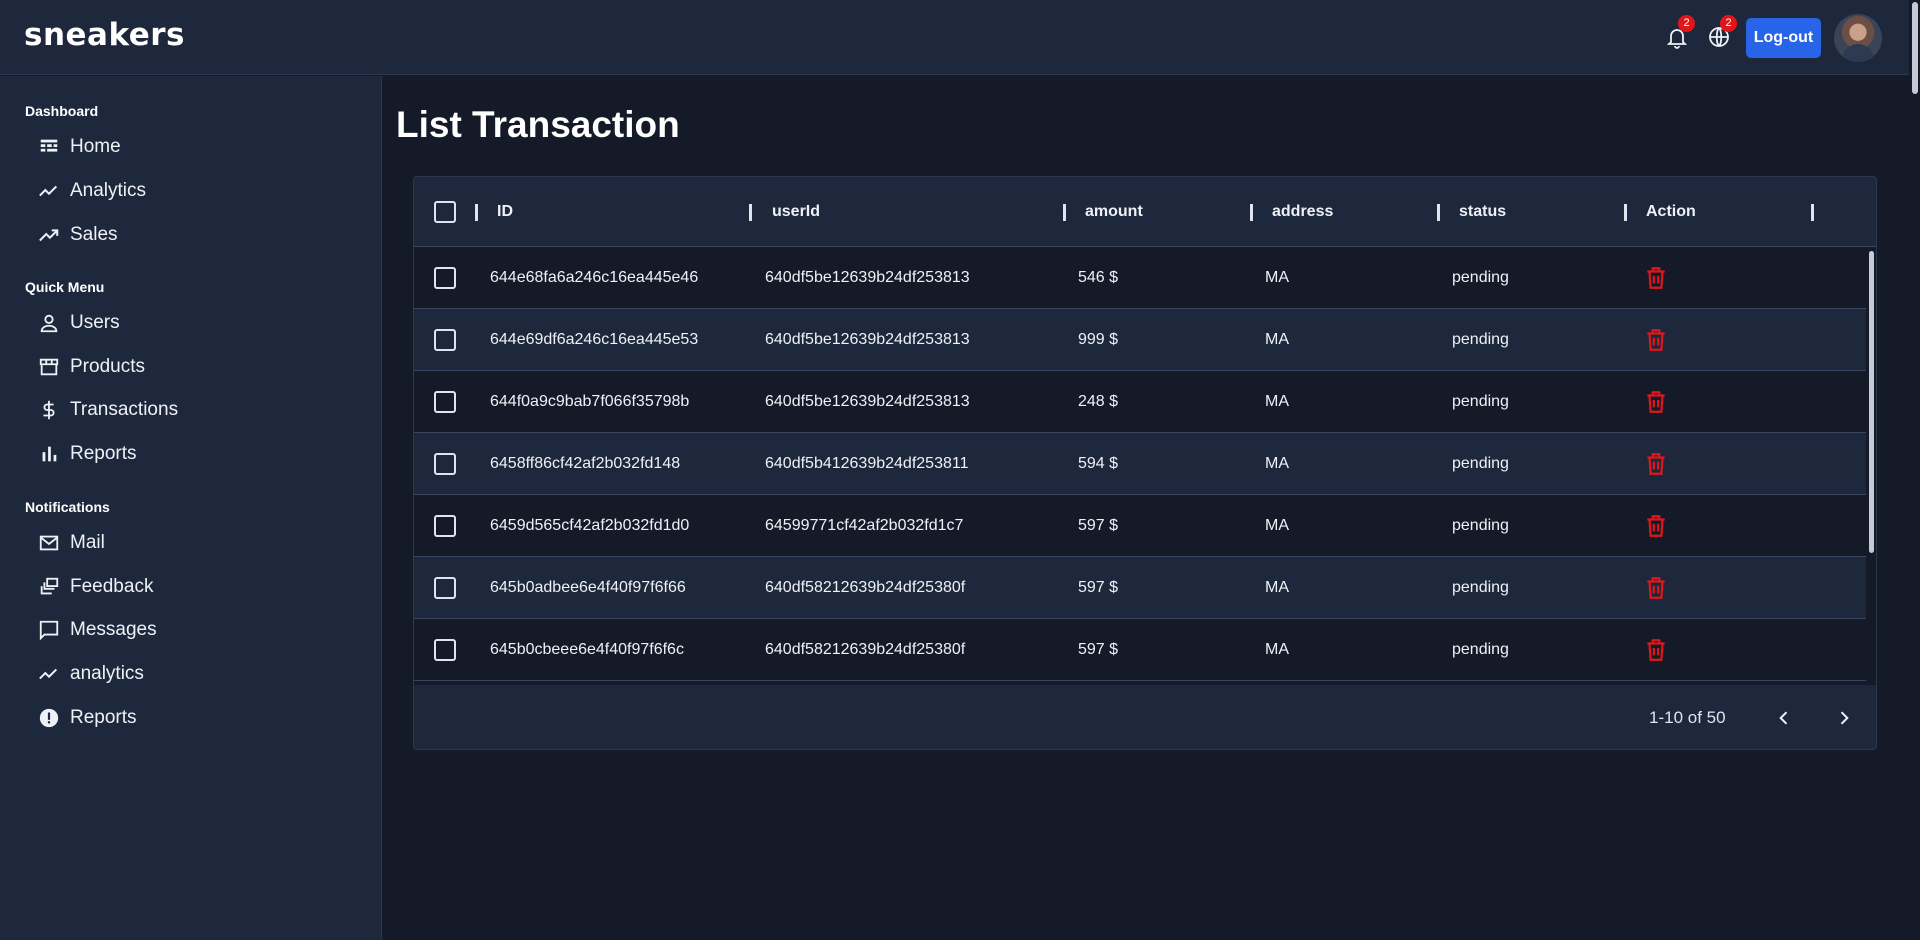  Describe the element at coordinates (1783, 38) in the screenshot. I see `logout-button: Log-out` at that location.